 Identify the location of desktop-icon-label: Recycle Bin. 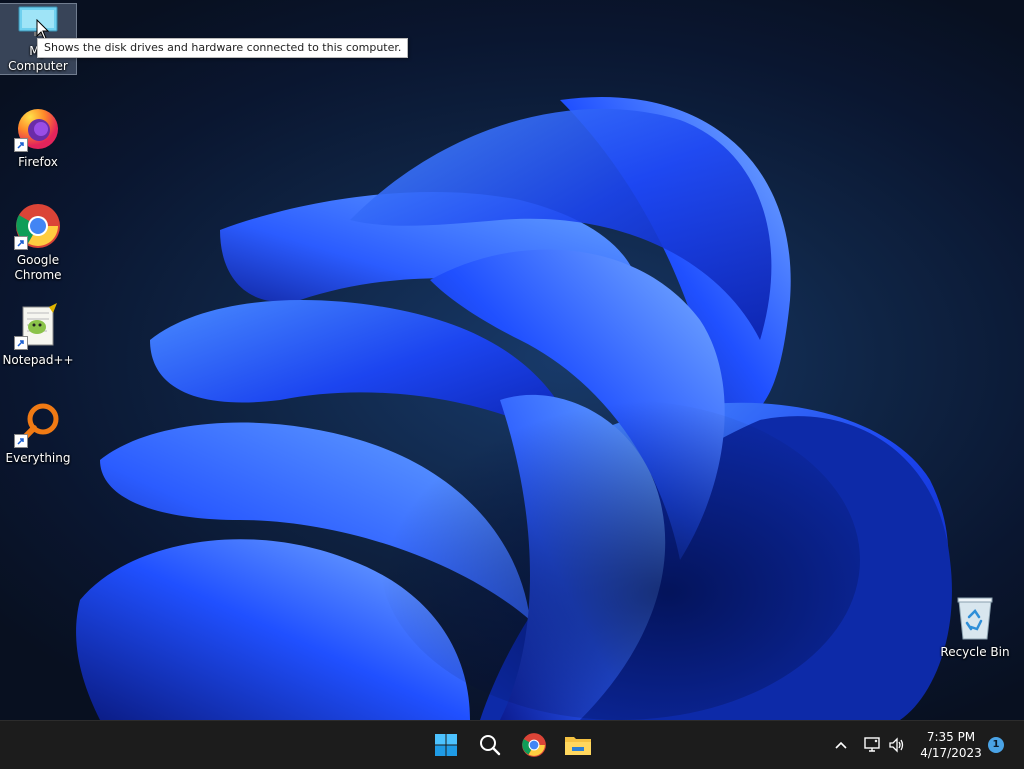
(975, 652).